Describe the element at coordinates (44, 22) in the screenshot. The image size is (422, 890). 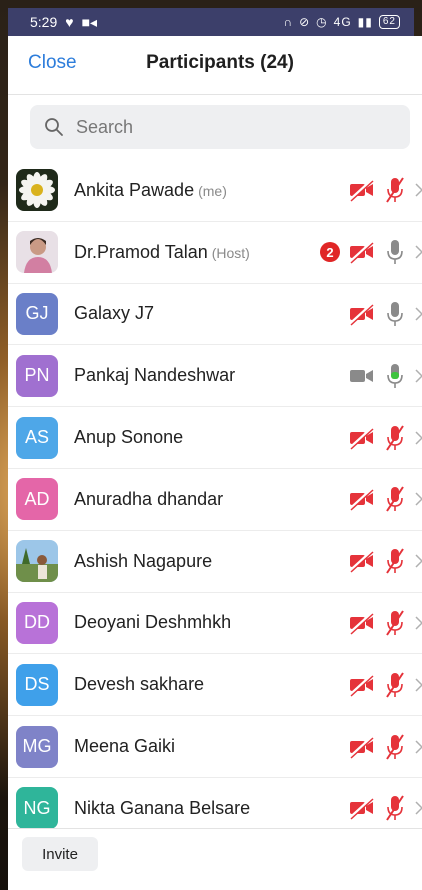
I see `status-time: 5:29` at that location.